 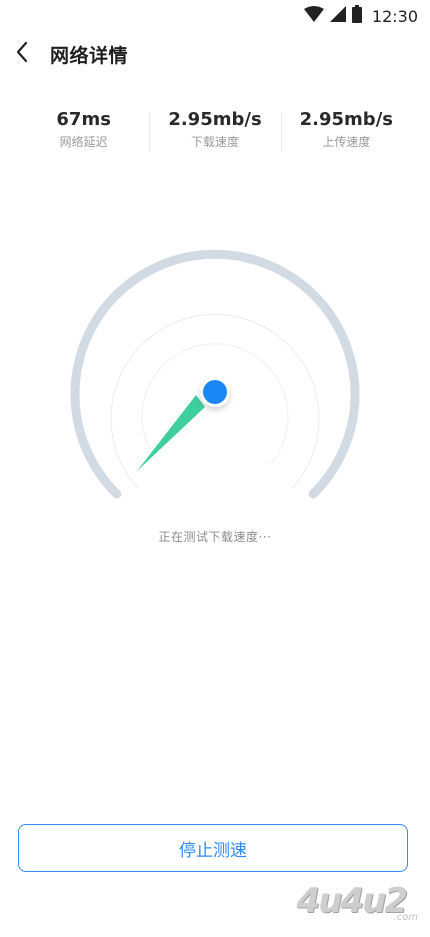 What do you see at coordinates (215, 16) in the screenshot?
I see `status-bar: 12:30` at bounding box center [215, 16].